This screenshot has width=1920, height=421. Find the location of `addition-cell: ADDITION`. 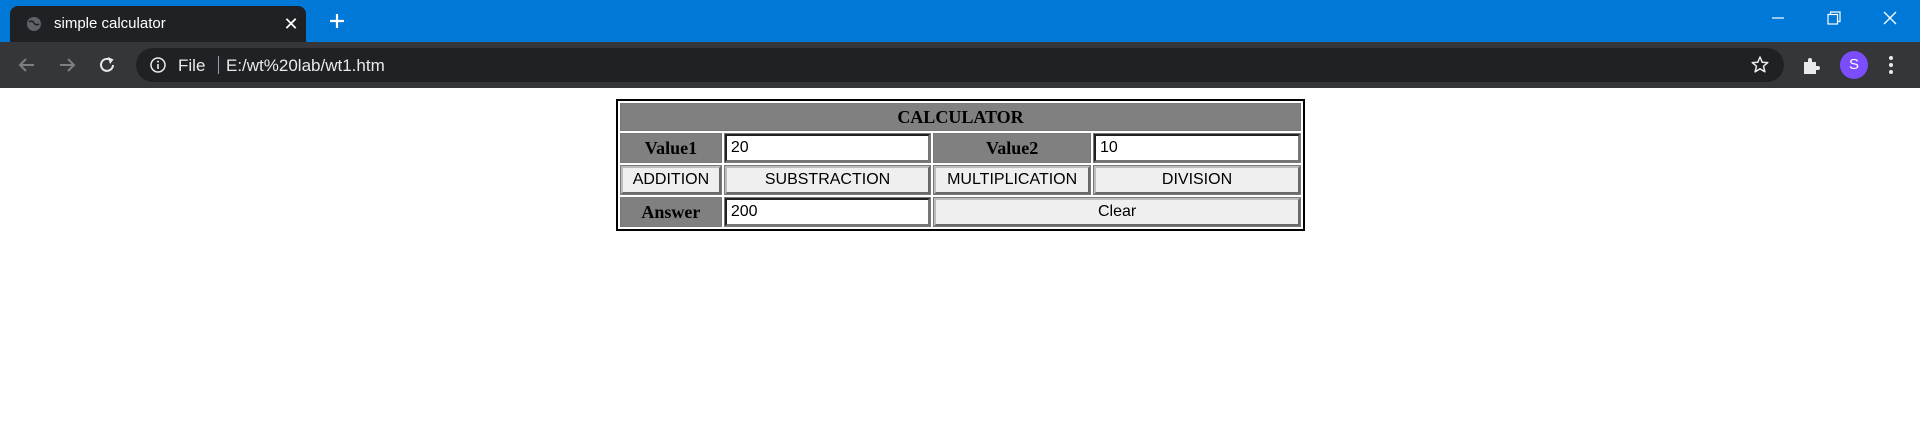

addition-cell: ADDITION is located at coordinates (671, 180).